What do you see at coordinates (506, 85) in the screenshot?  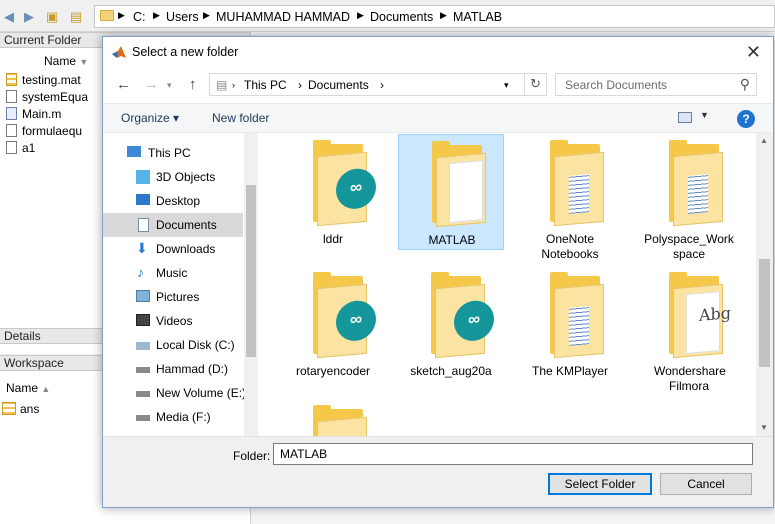 I see `address-dropdown-icon: ▾` at bounding box center [506, 85].